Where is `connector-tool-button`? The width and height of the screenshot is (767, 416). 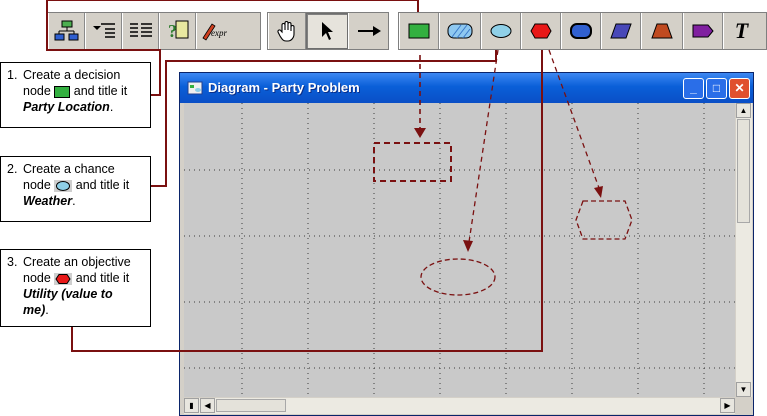
connector-tool-button is located at coordinates (368, 31).